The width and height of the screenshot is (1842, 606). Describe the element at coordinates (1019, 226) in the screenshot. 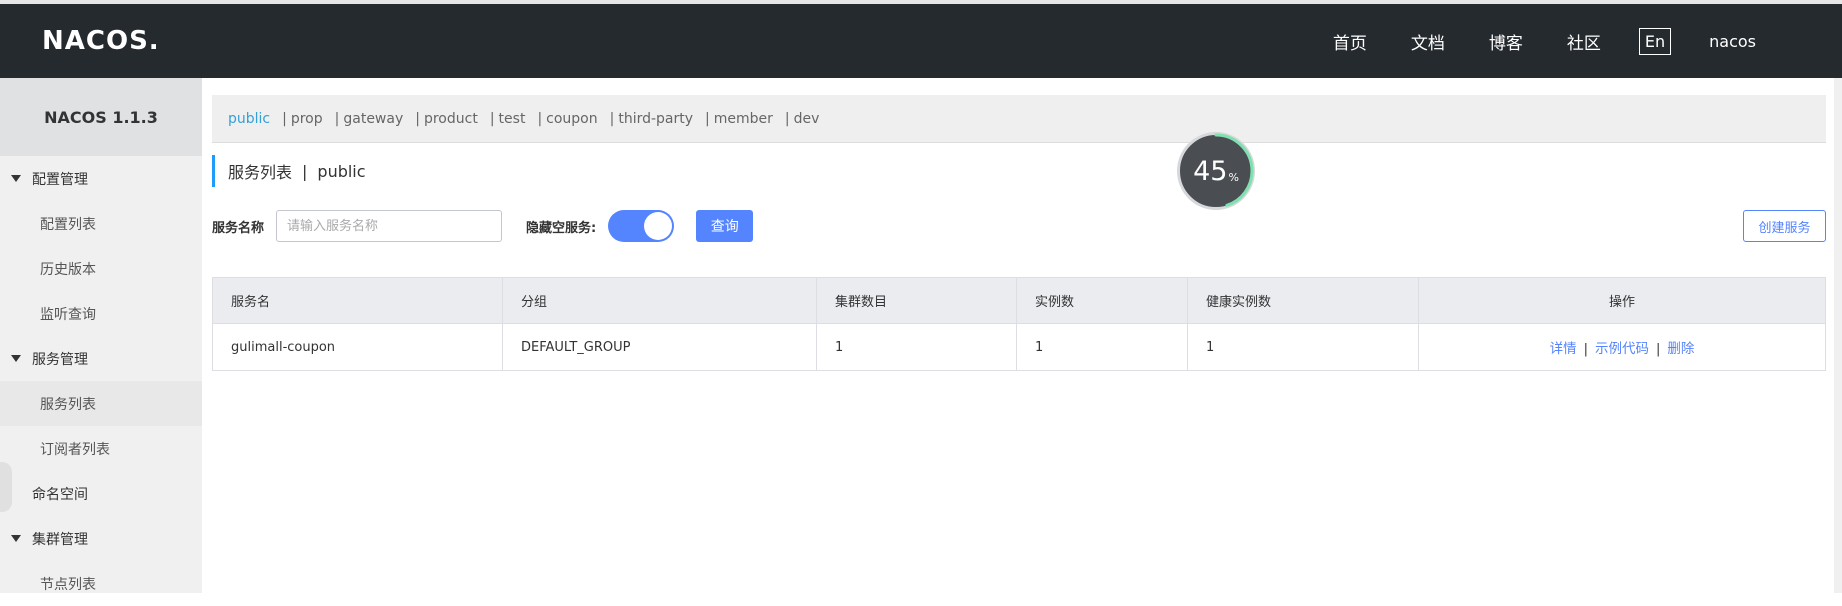

I see `search-bar: 服务名称 隐藏空服务: 查询 创建服务` at that location.